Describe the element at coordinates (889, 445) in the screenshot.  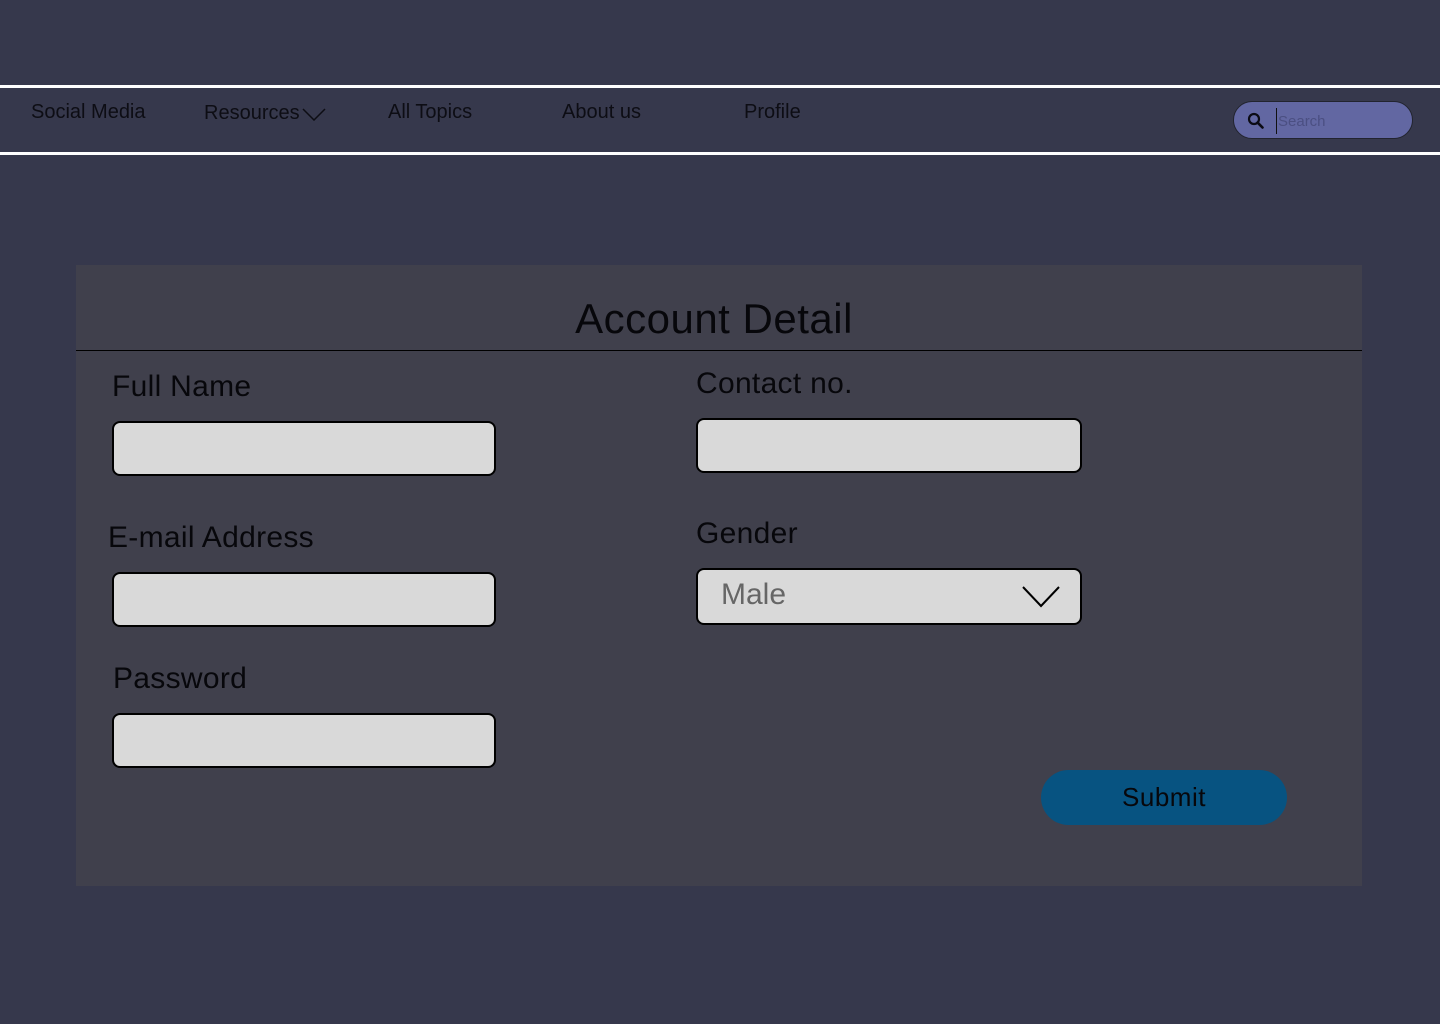
I see `contact-input` at that location.